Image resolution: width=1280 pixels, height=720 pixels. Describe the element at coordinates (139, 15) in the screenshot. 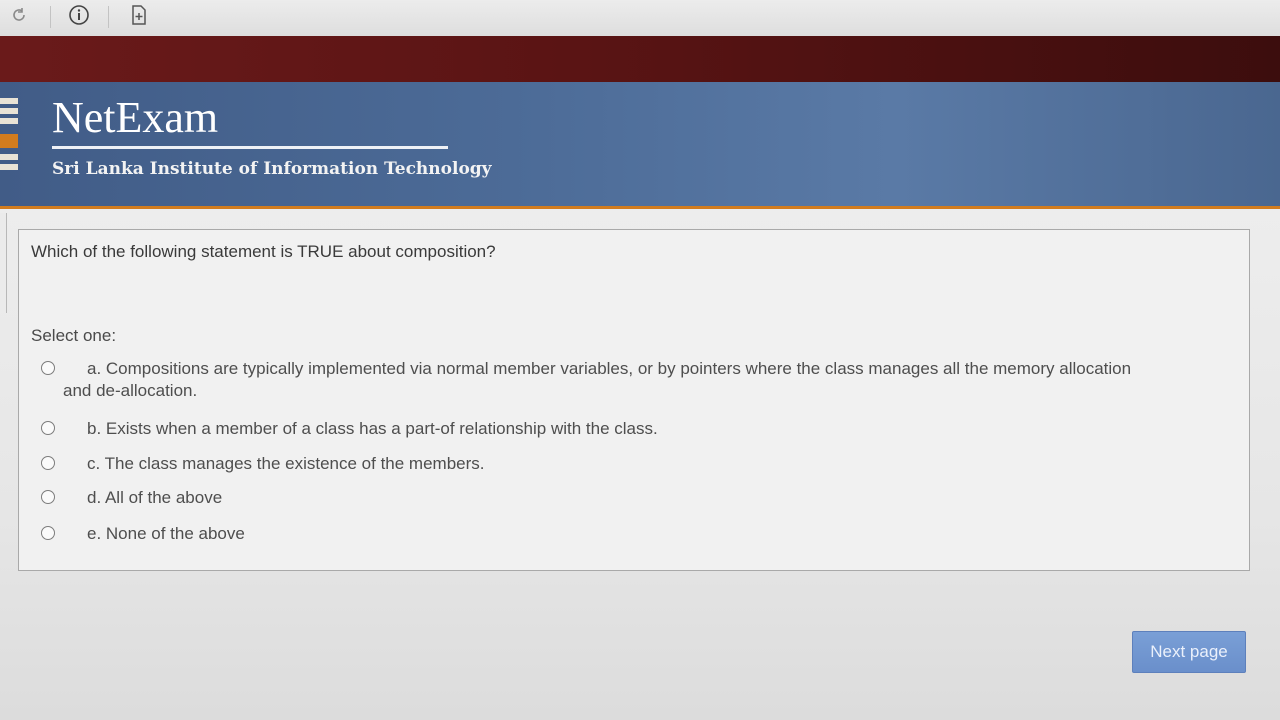

I see `page-icon` at that location.